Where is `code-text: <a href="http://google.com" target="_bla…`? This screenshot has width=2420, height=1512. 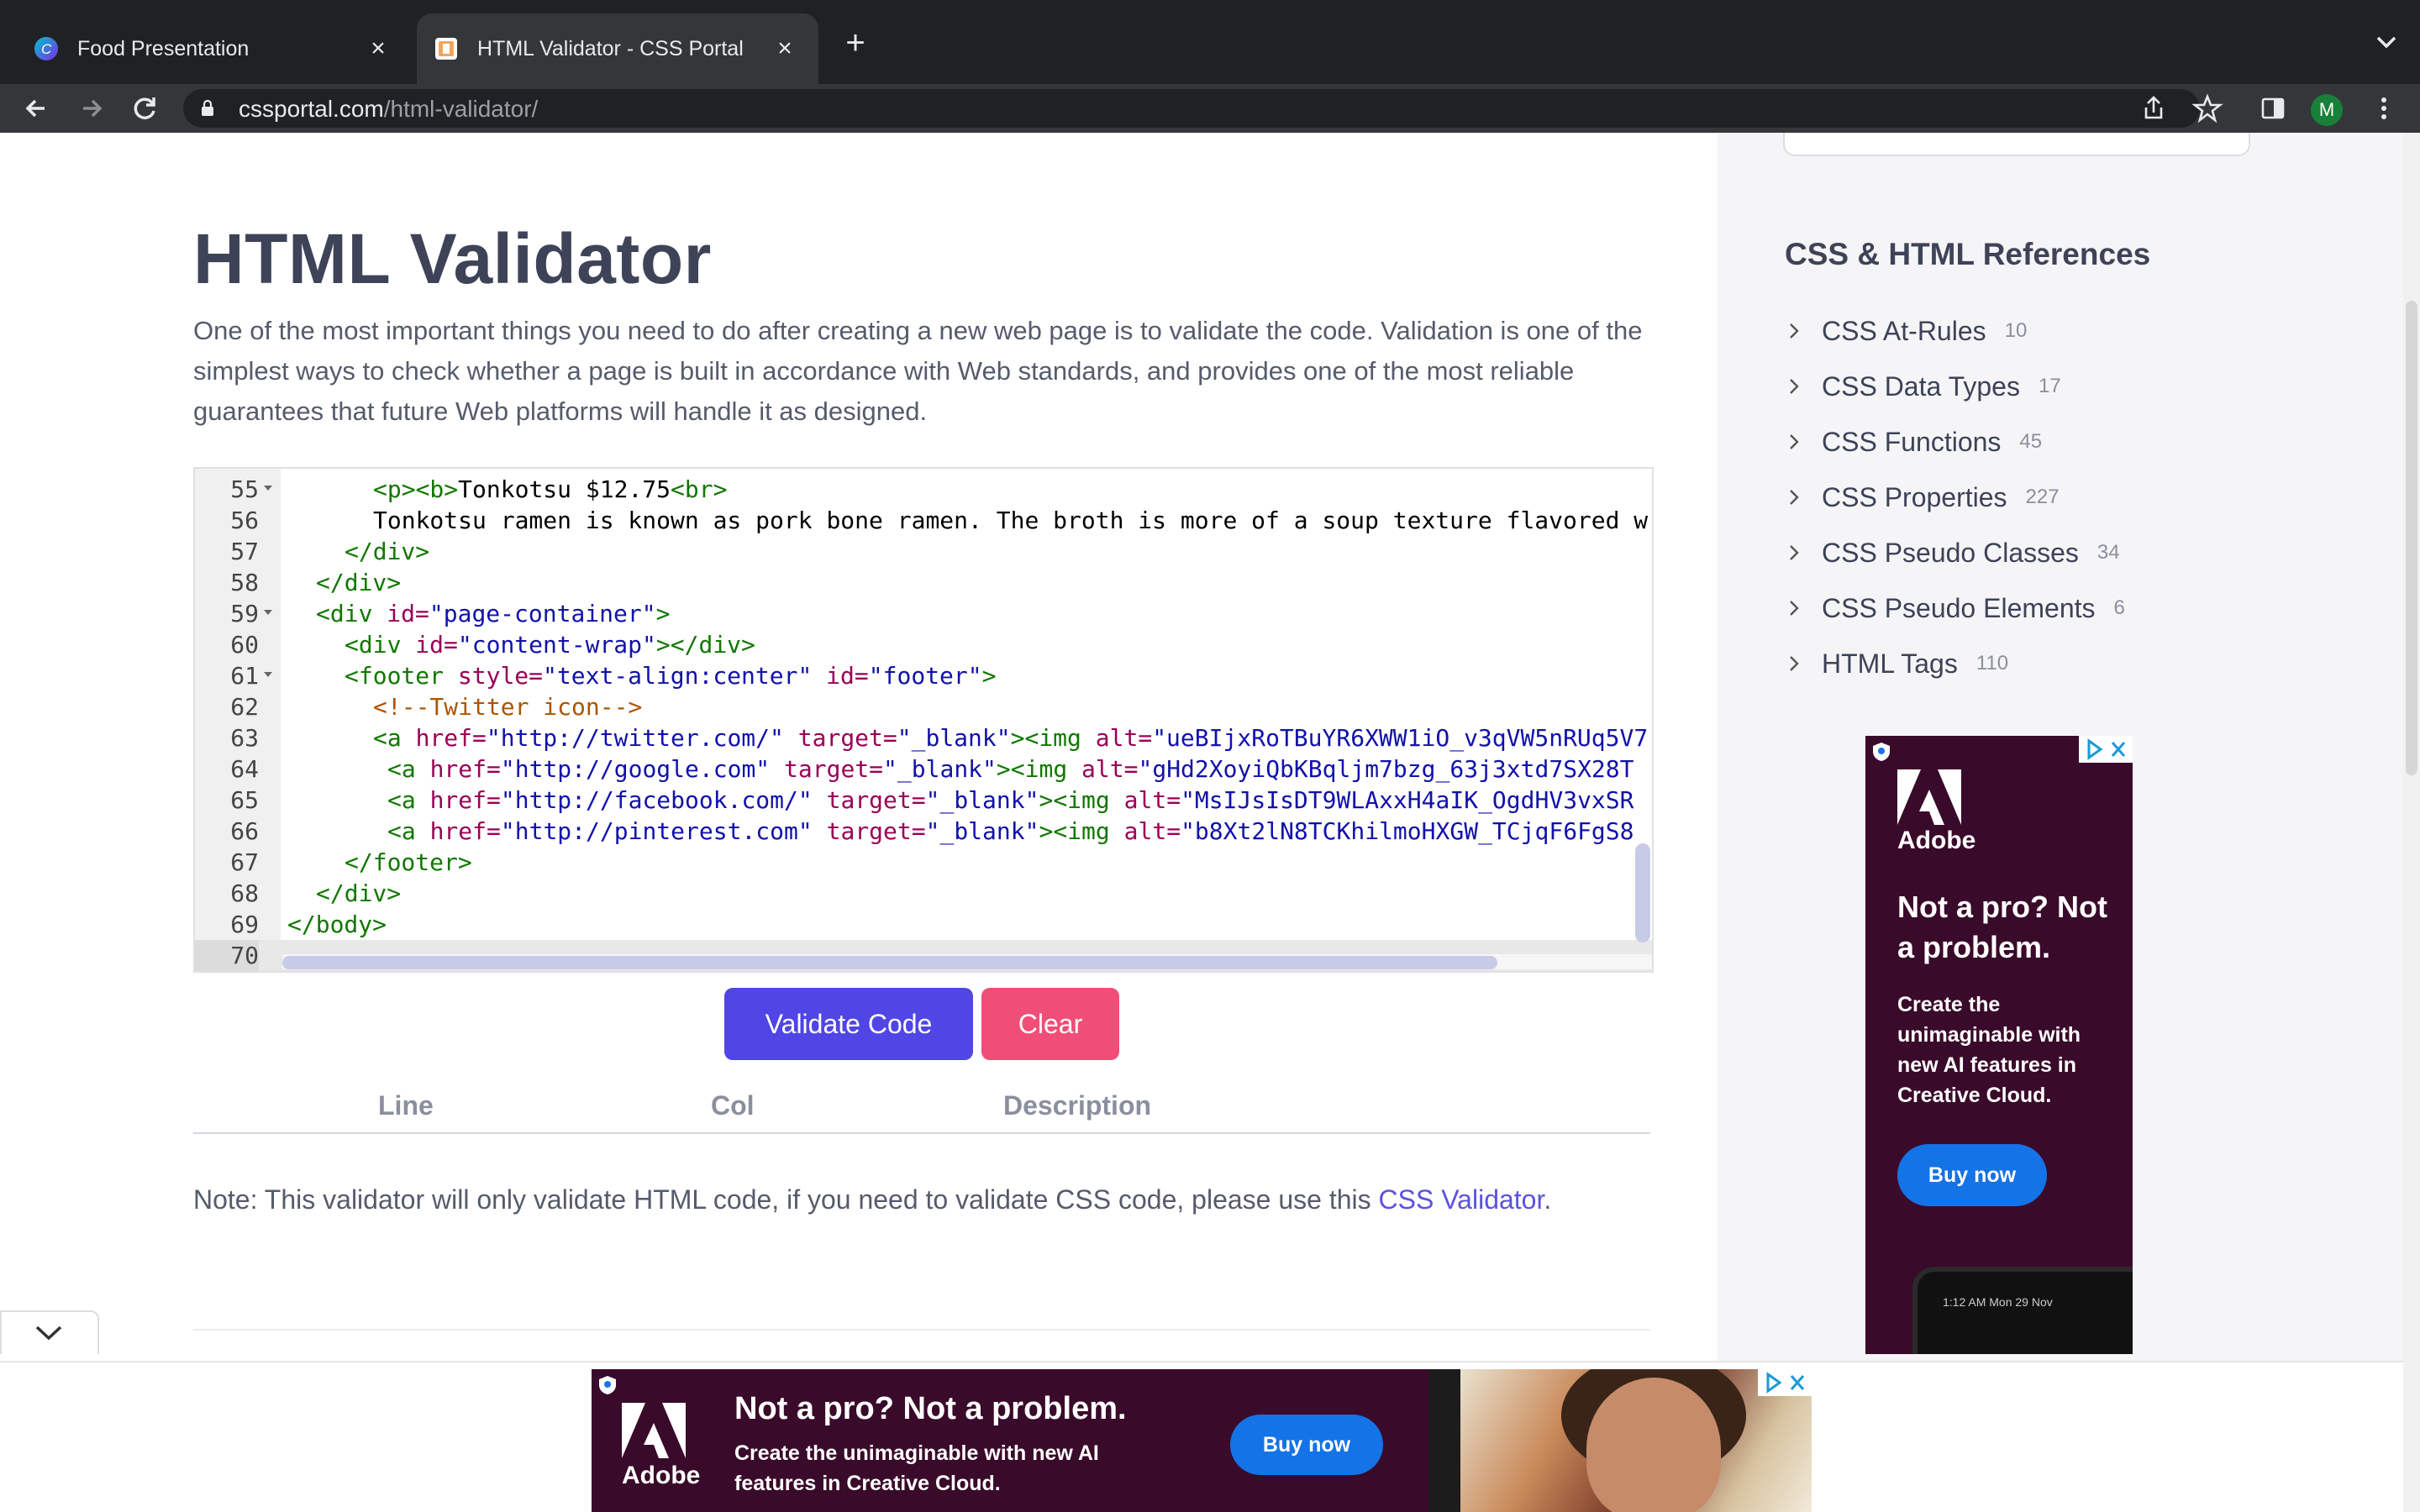
code-text: <a href="http://google.com" target="_bla… is located at coordinates (1011, 769).